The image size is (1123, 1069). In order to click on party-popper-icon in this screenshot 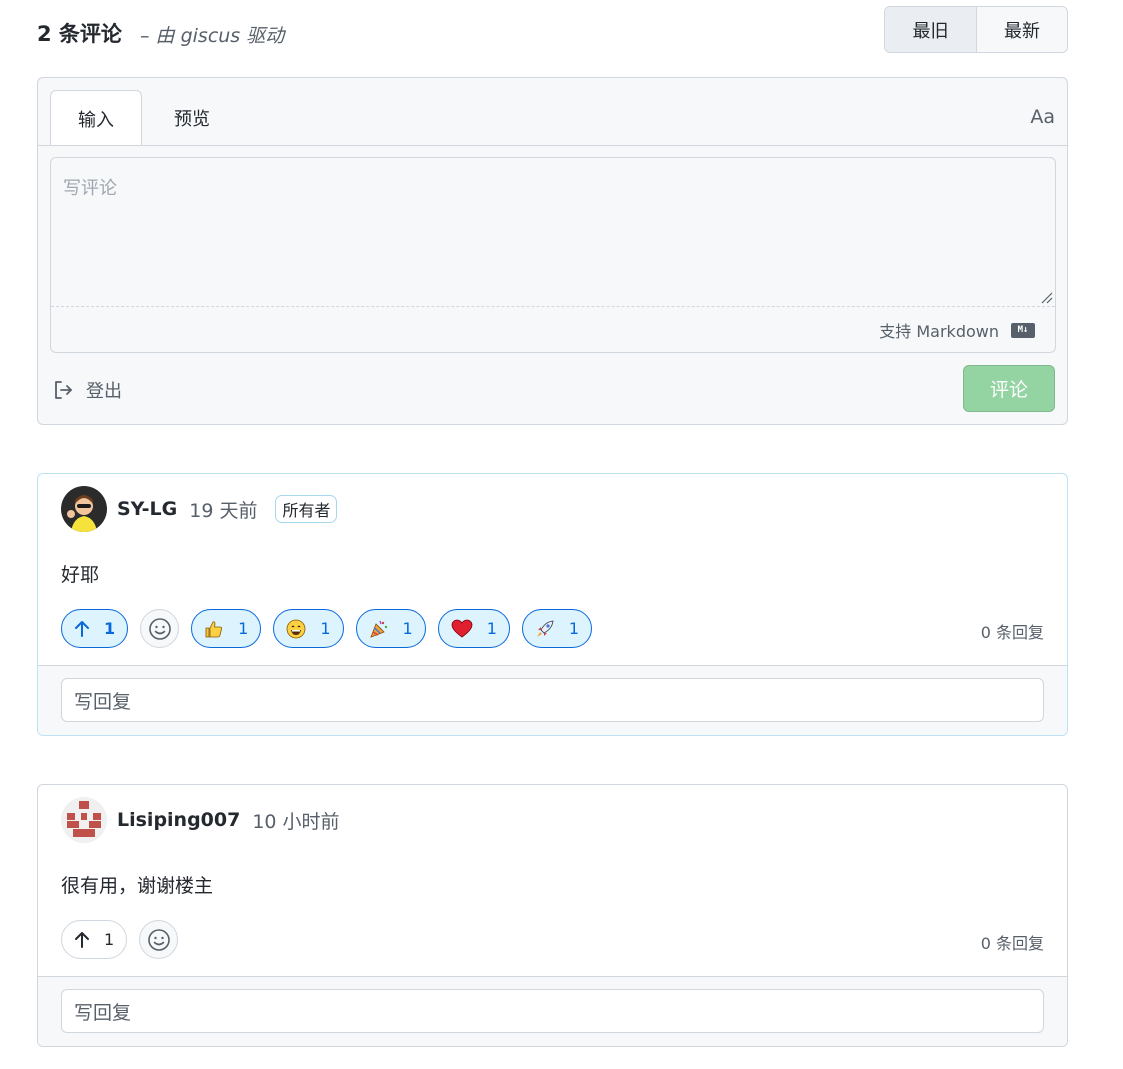, I will do `click(378, 629)`.